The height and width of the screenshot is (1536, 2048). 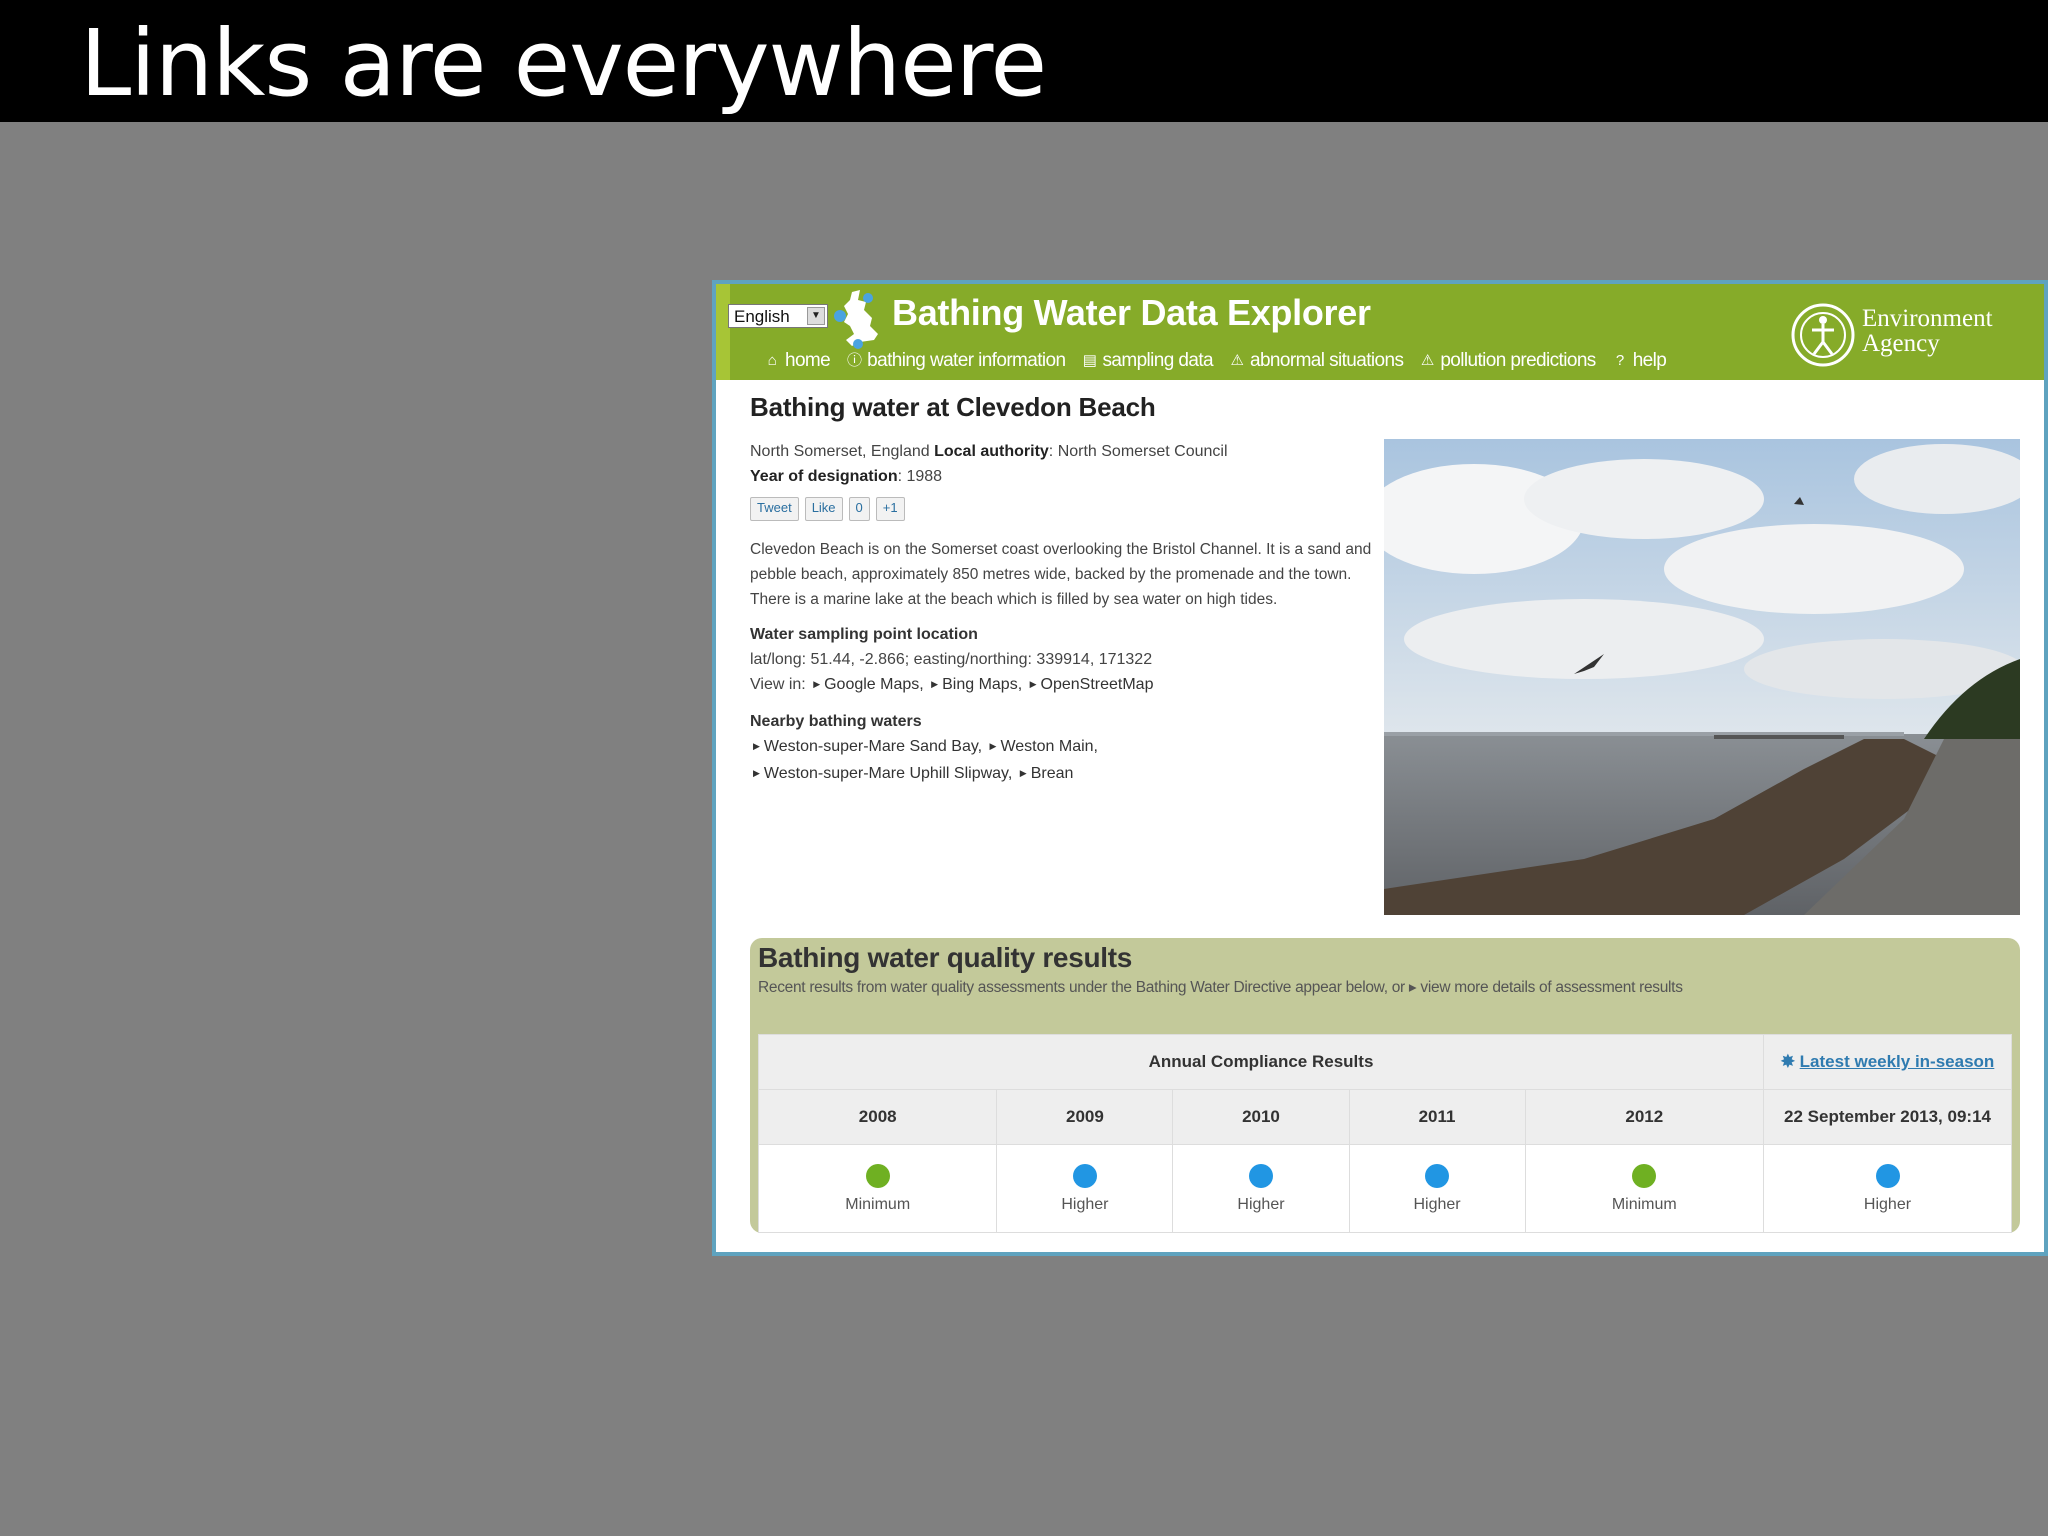 I want to click on local-authority-label: Local authority, so click(x=991, y=451).